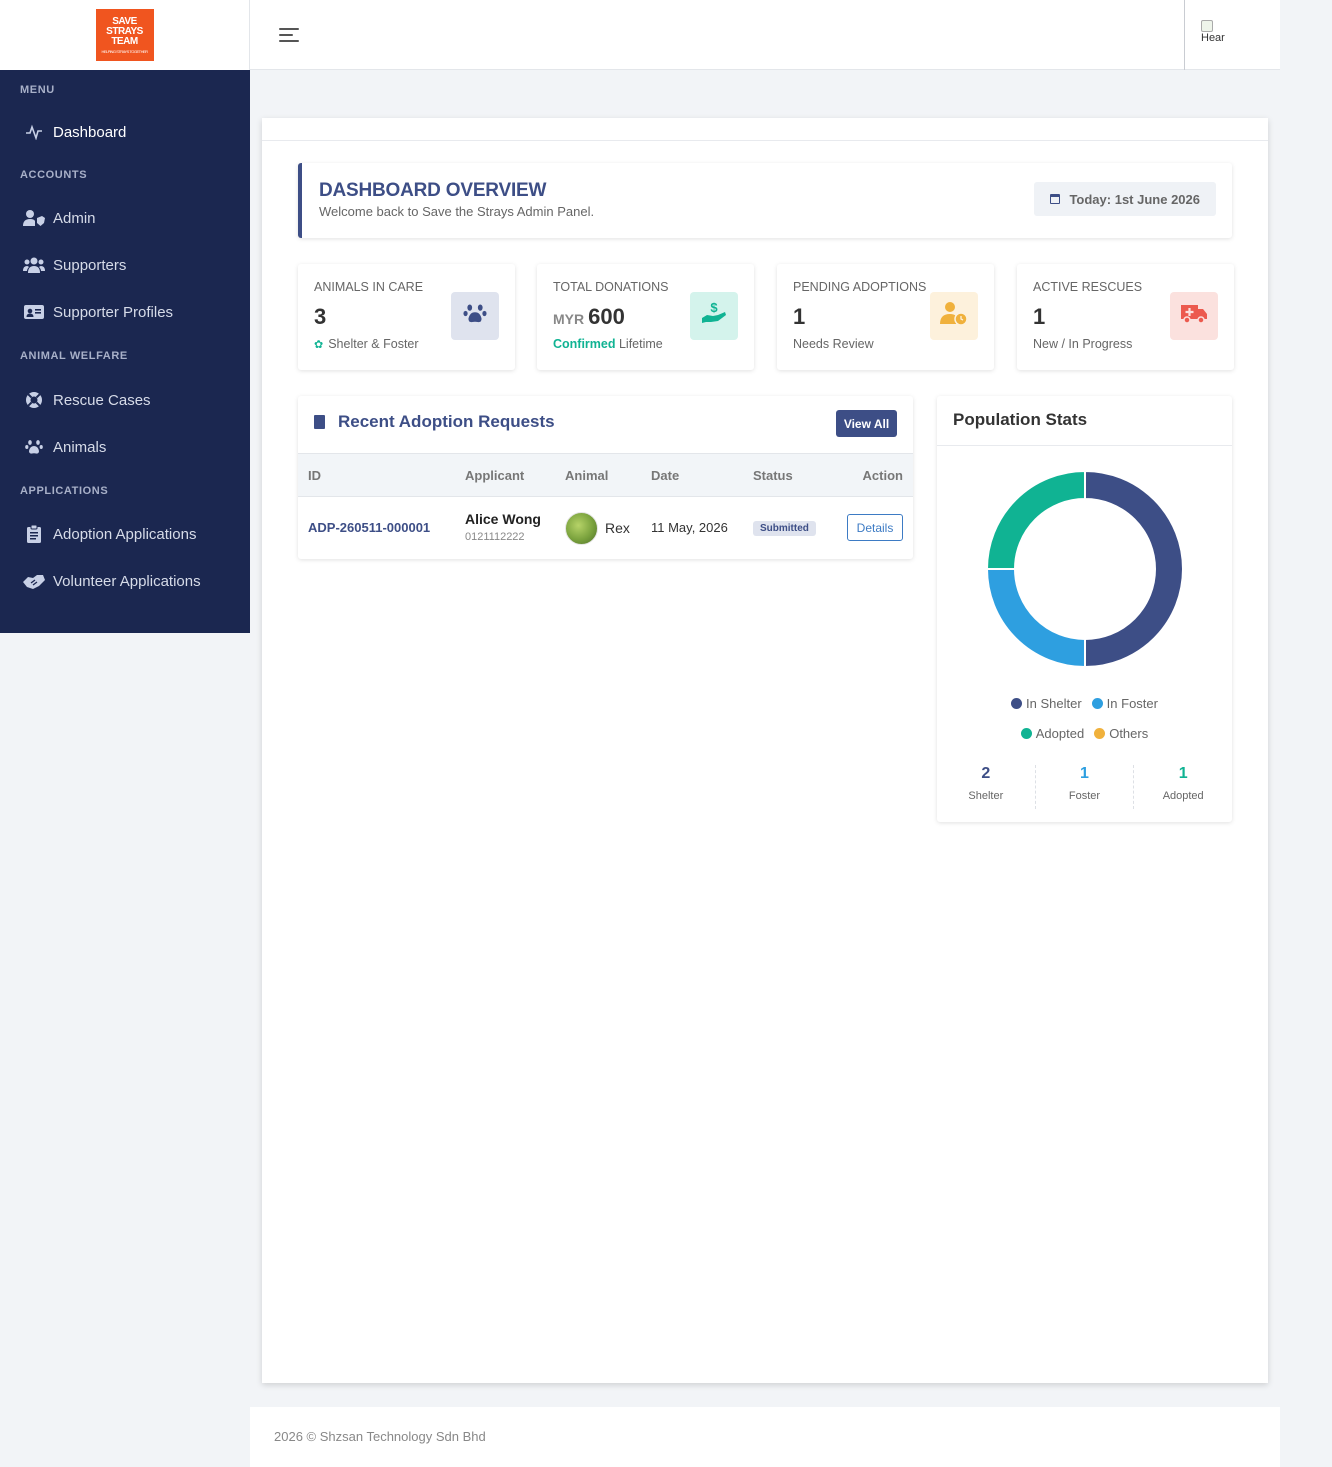  I want to click on stat-sub: New / In Progress, so click(1083, 344).